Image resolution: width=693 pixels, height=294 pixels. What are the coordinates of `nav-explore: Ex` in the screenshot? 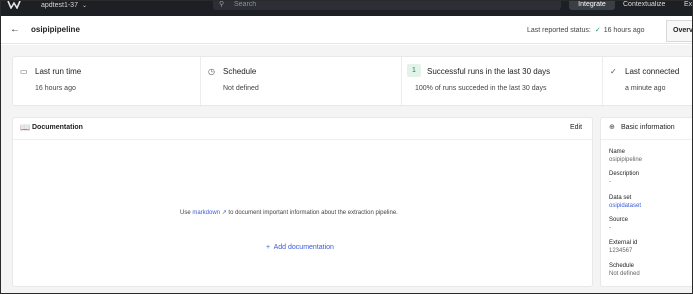 It's located at (688, 4).